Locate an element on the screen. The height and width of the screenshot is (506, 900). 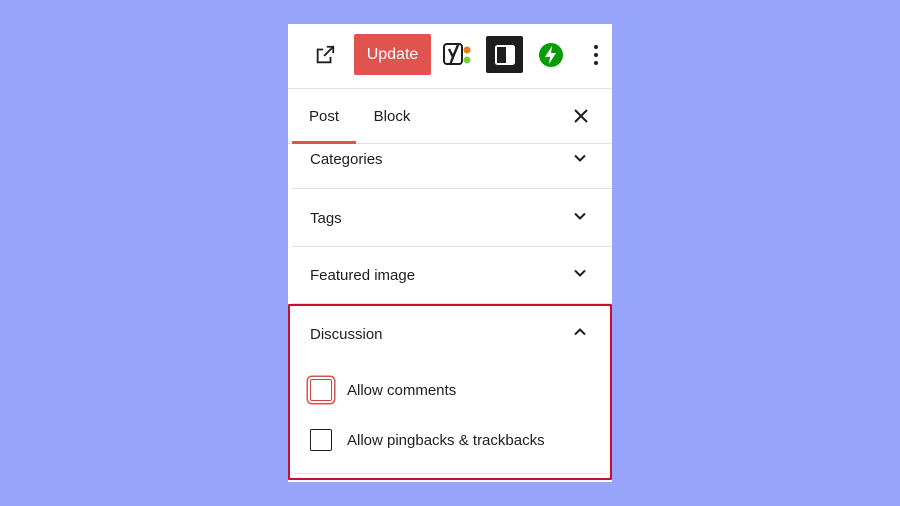
update-button: Update is located at coordinates (392, 54).